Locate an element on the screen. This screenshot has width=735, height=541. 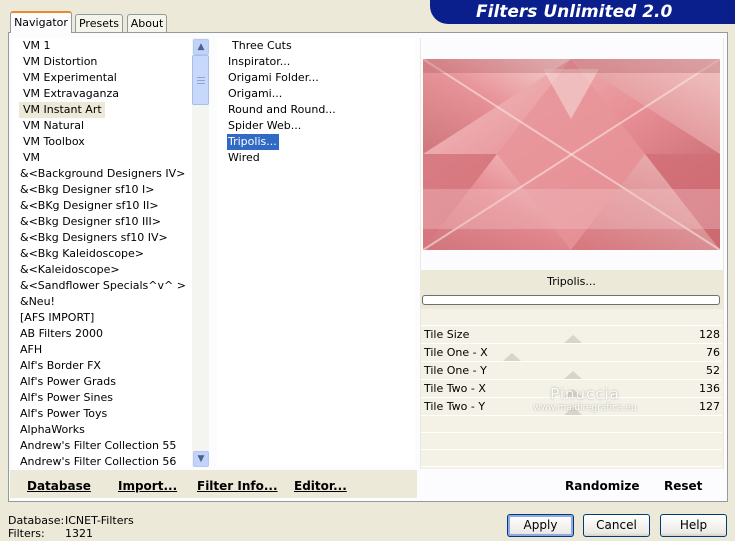
parameter-value: 127 is located at coordinates (709, 406).